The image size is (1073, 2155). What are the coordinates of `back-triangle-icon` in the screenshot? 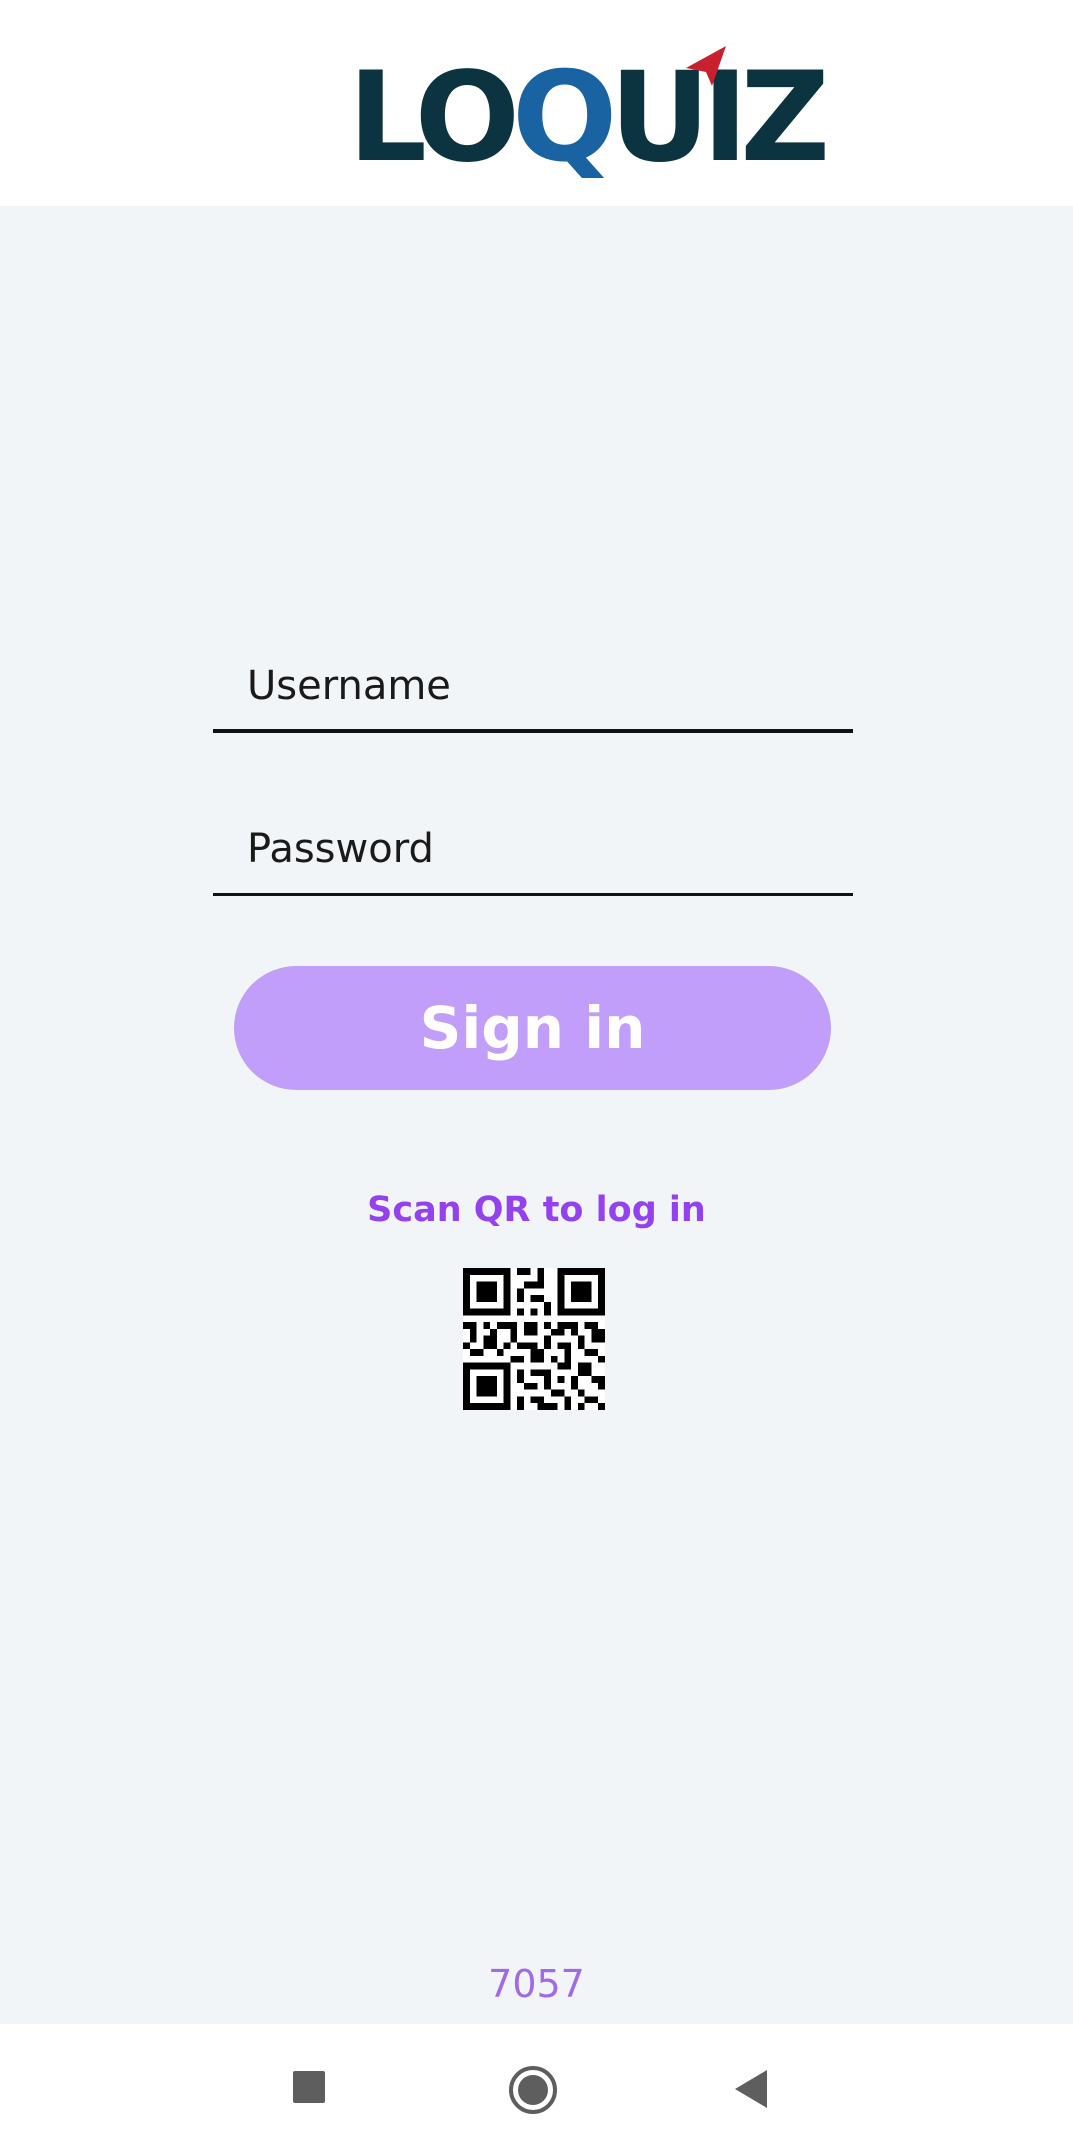 It's located at (751, 2089).